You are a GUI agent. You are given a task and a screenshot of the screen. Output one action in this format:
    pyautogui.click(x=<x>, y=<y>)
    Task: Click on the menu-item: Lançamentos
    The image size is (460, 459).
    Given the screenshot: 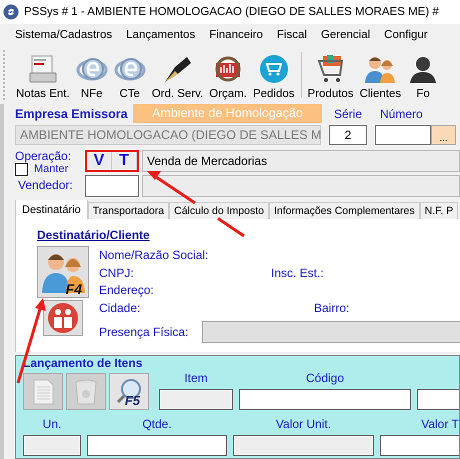 What is the action you would take?
    pyautogui.click(x=162, y=35)
    